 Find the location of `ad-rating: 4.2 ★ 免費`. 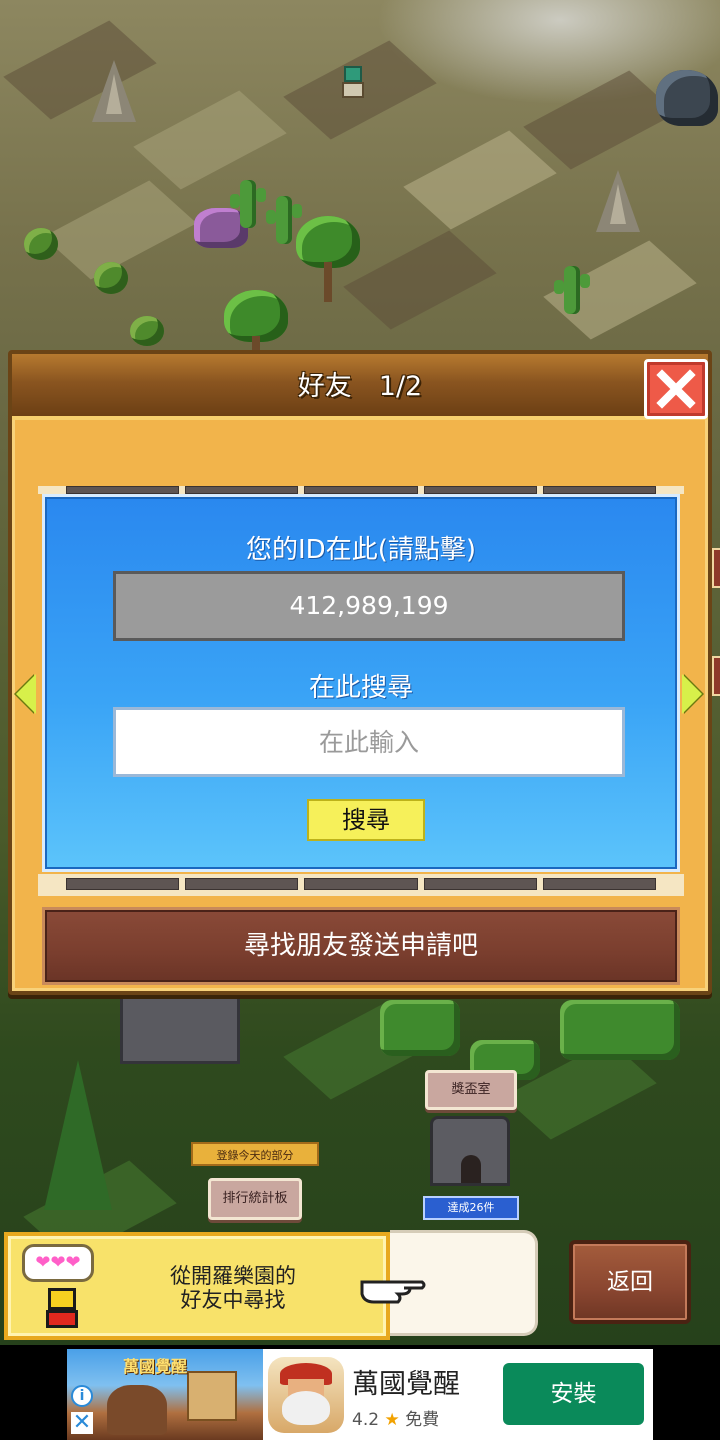

ad-rating: 4.2 ★ 免費 is located at coordinates (395, 1417).